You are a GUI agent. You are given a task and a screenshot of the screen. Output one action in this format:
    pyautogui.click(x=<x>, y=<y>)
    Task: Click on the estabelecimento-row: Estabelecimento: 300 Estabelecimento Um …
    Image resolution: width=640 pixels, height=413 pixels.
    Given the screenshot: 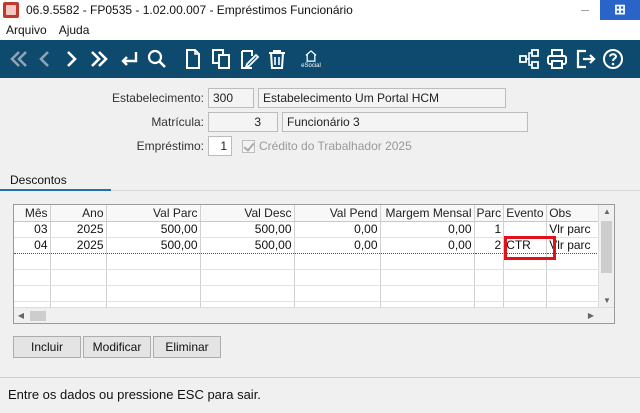 What is the action you would take?
    pyautogui.click(x=253, y=98)
    